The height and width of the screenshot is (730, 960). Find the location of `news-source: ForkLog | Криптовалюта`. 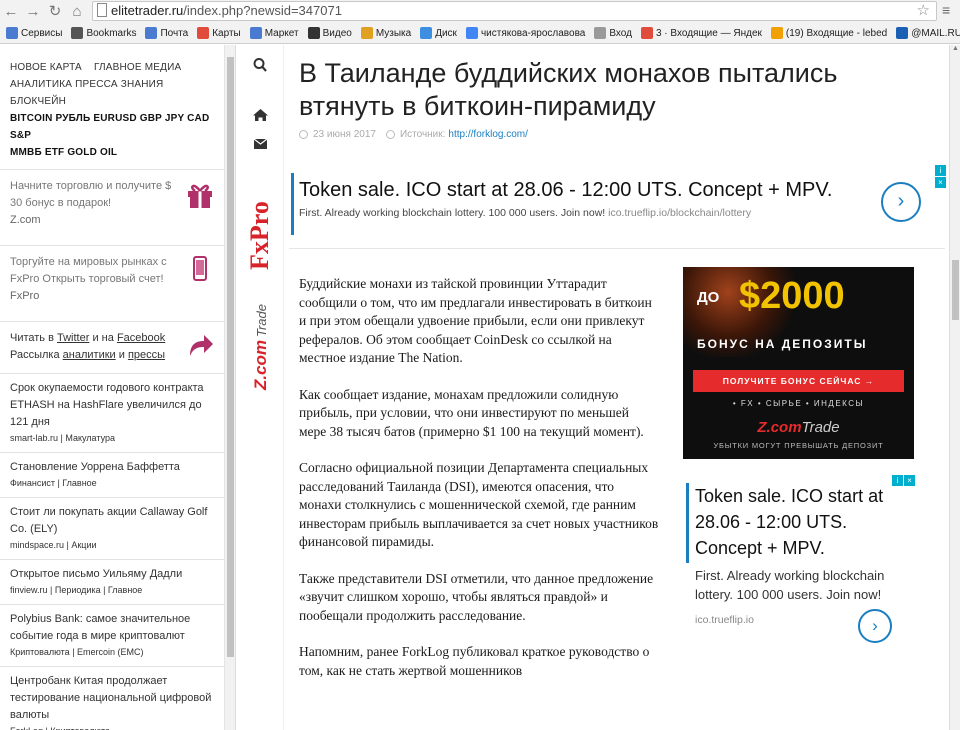

news-source: ForkLog | Криптовалюта is located at coordinates (112, 728).